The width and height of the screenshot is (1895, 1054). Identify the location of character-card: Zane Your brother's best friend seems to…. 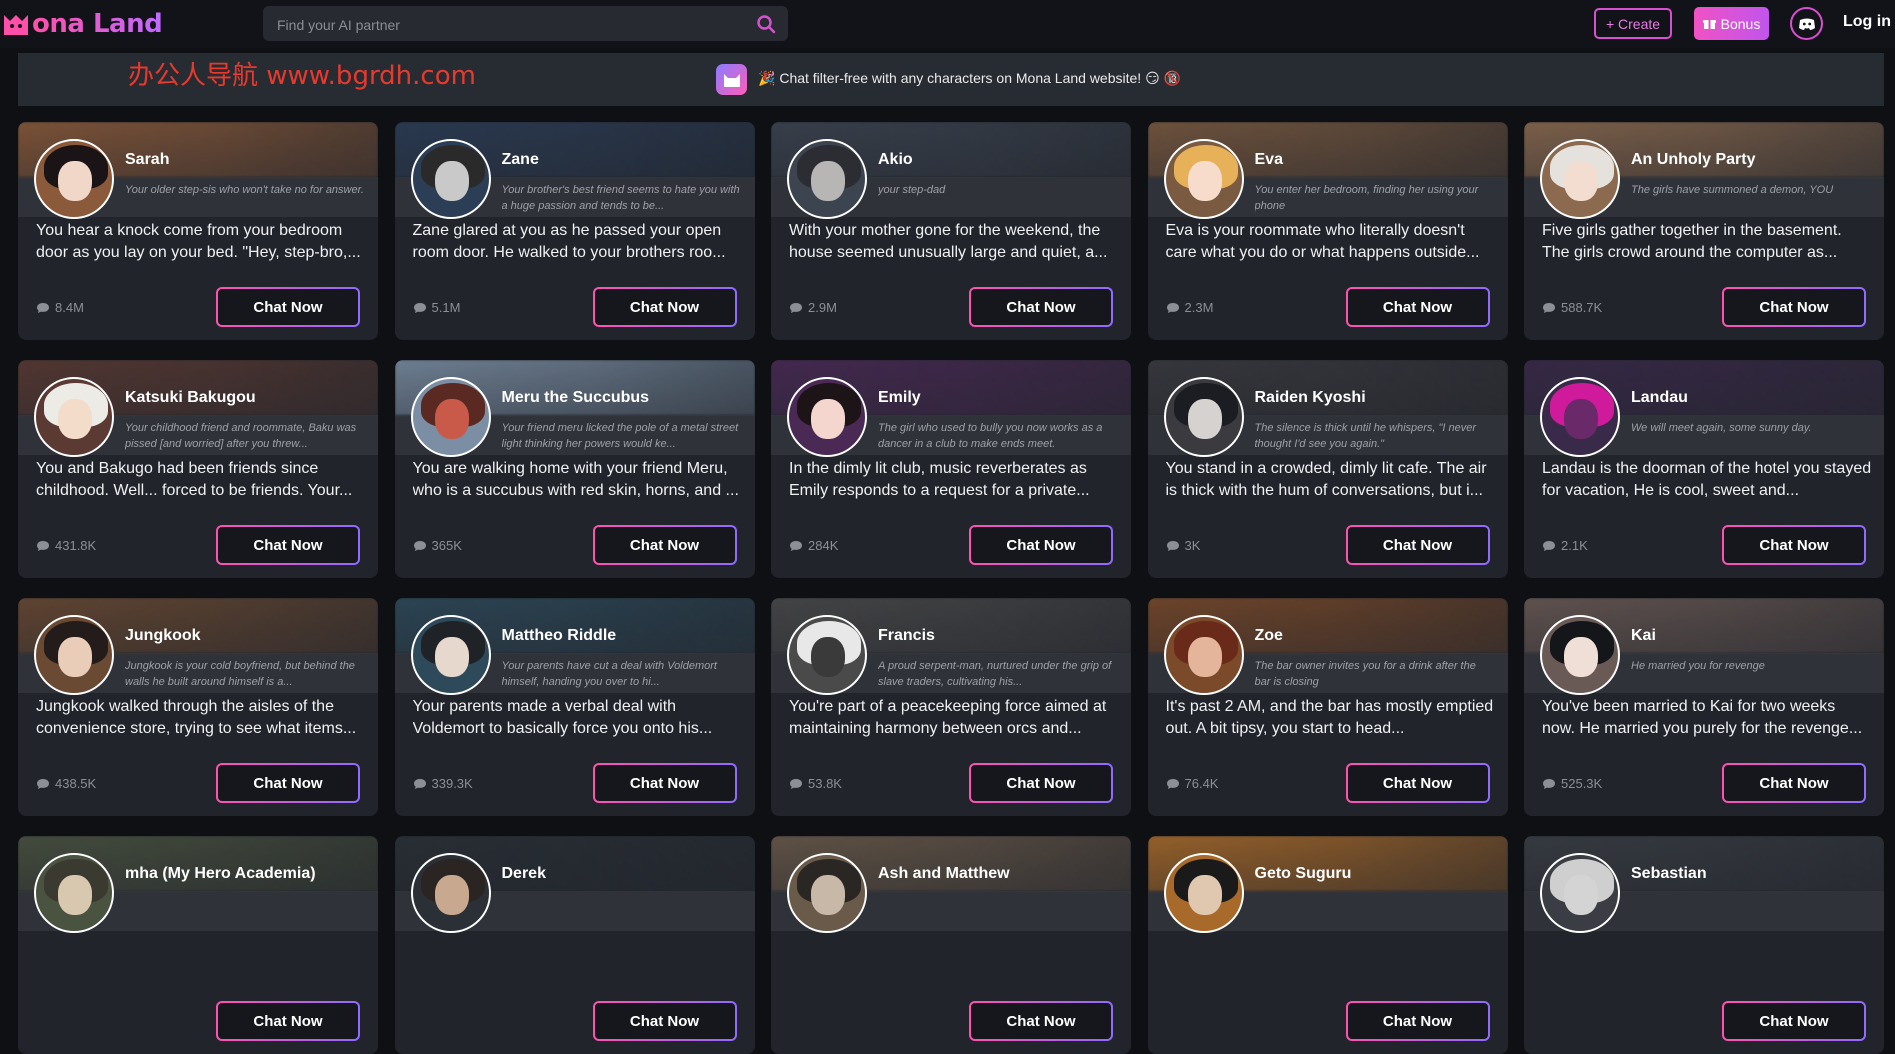
(574, 231).